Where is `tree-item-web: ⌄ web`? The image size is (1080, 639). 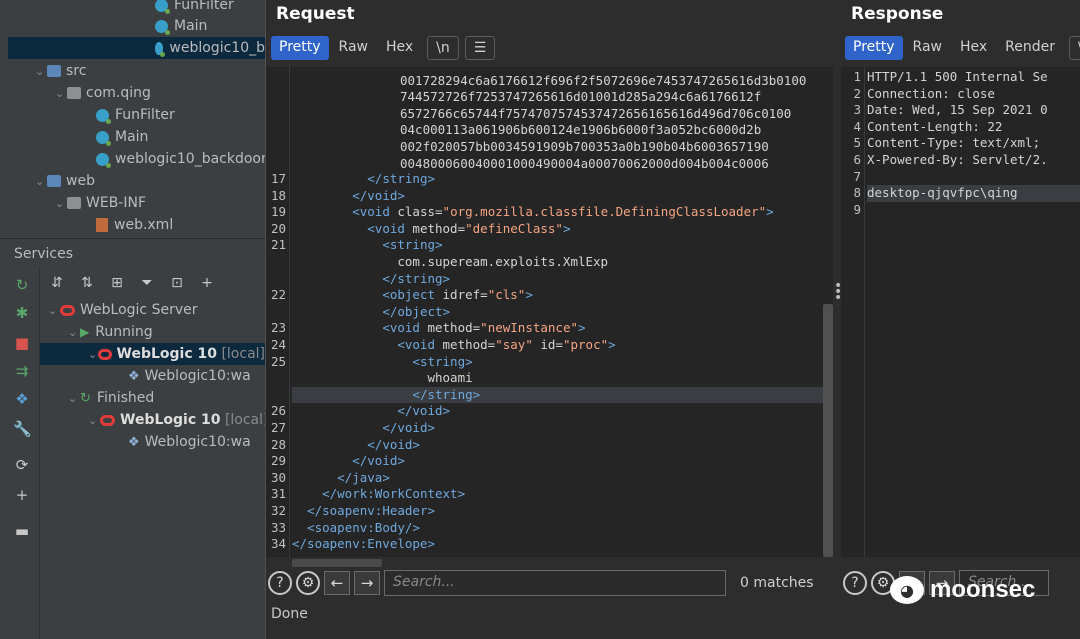 tree-item-web: ⌄ web is located at coordinates (65, 181).